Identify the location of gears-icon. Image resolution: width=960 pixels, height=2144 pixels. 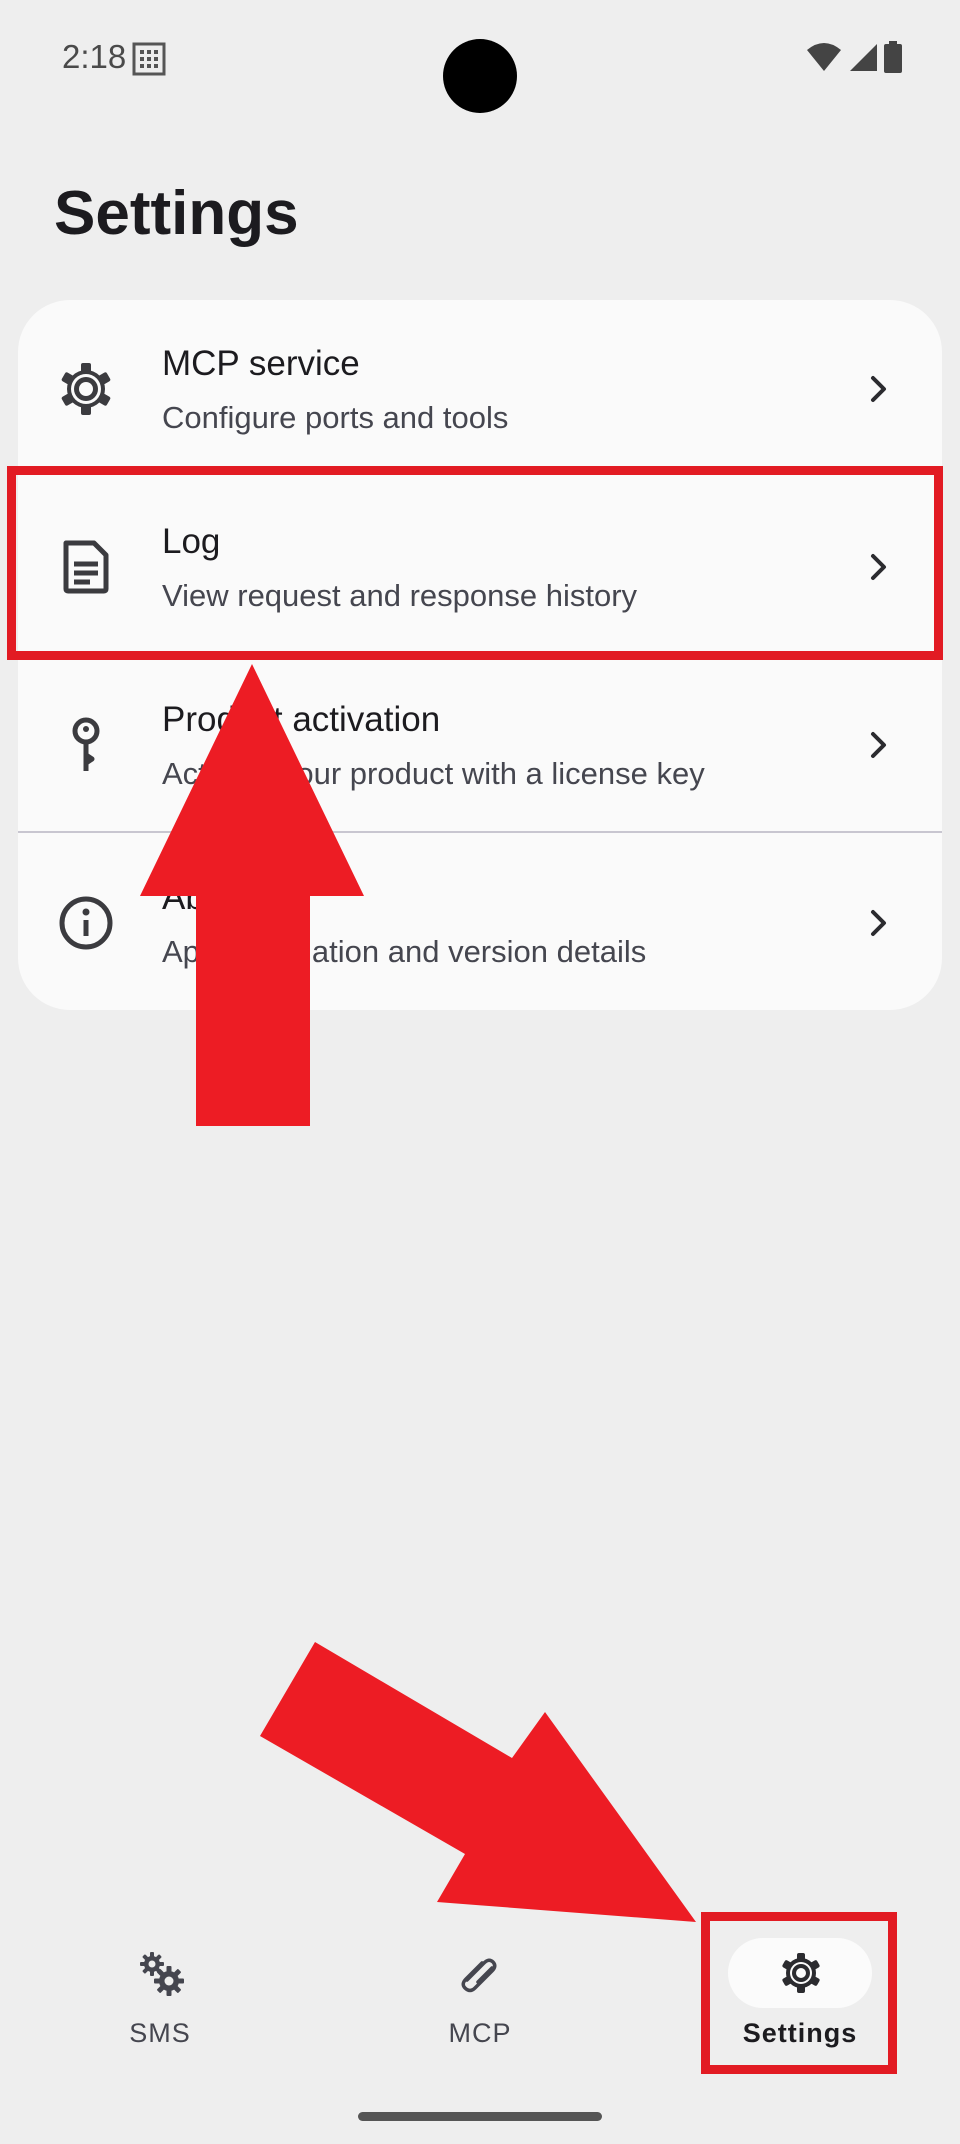
(162, 1974).